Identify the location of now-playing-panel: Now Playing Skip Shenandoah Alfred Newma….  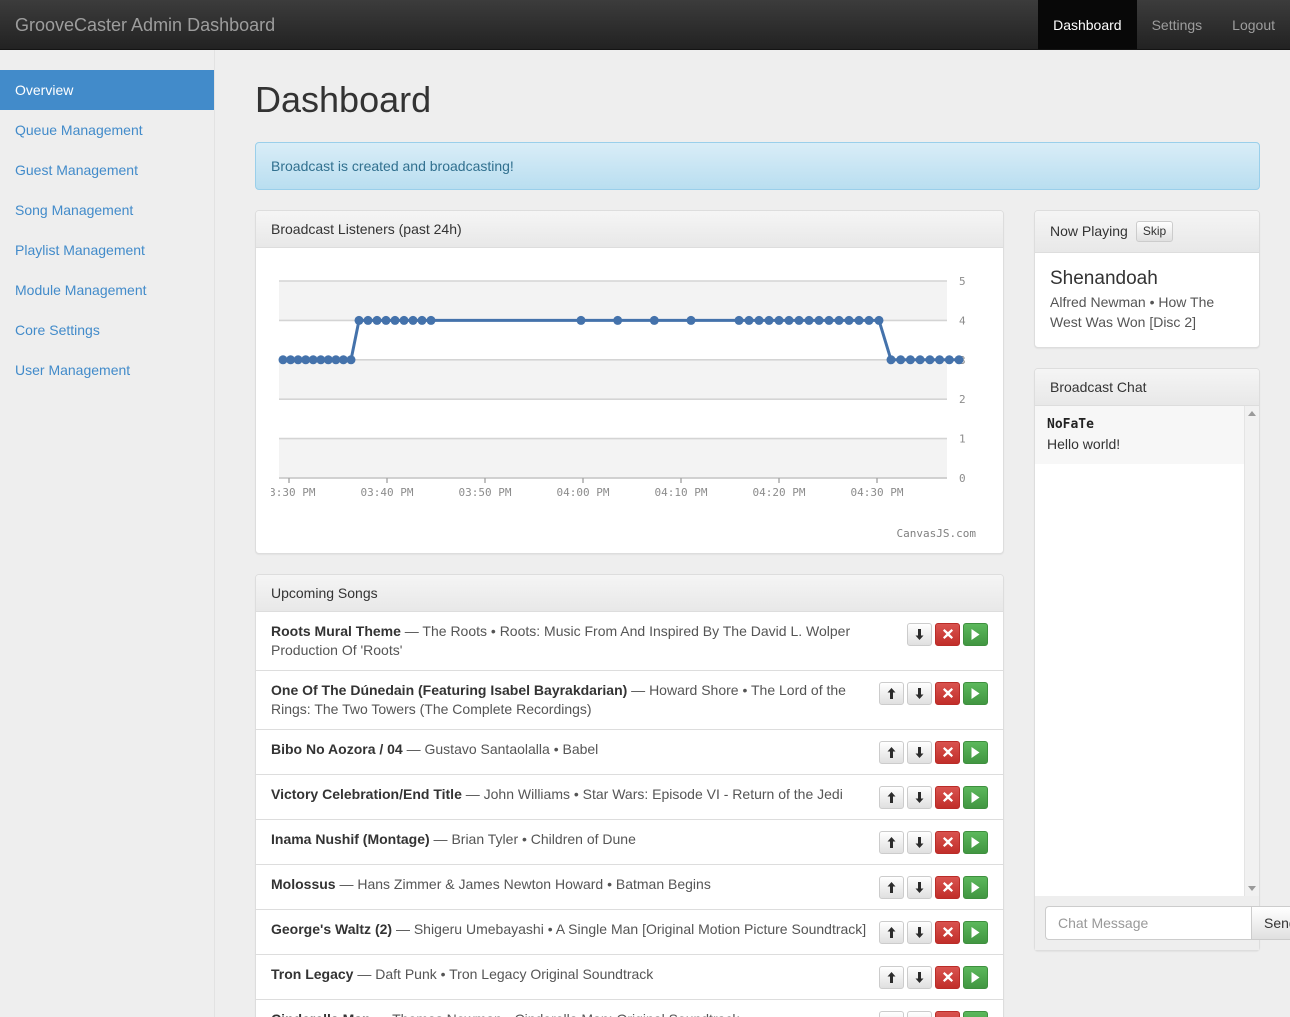
(1147, 279).